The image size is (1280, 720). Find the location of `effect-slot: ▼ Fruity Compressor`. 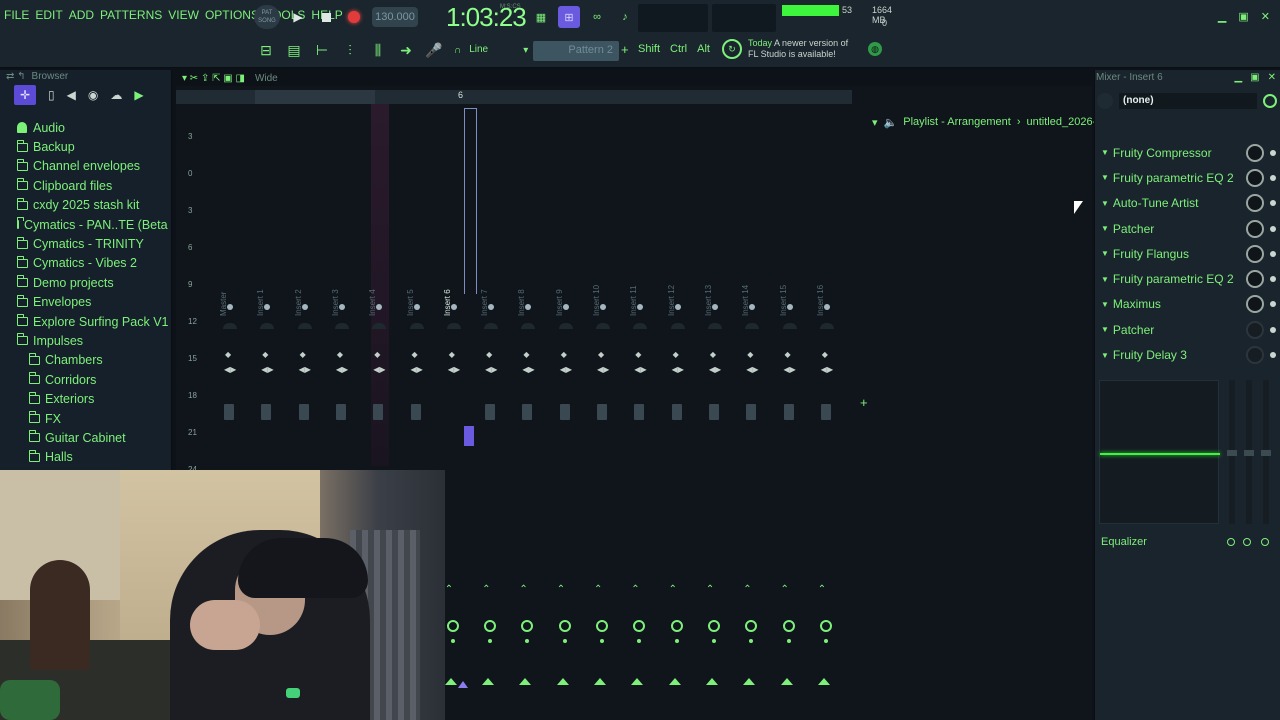

effect-slot: ▼ Fruity Compressor is located at coordinates (1187, 152).